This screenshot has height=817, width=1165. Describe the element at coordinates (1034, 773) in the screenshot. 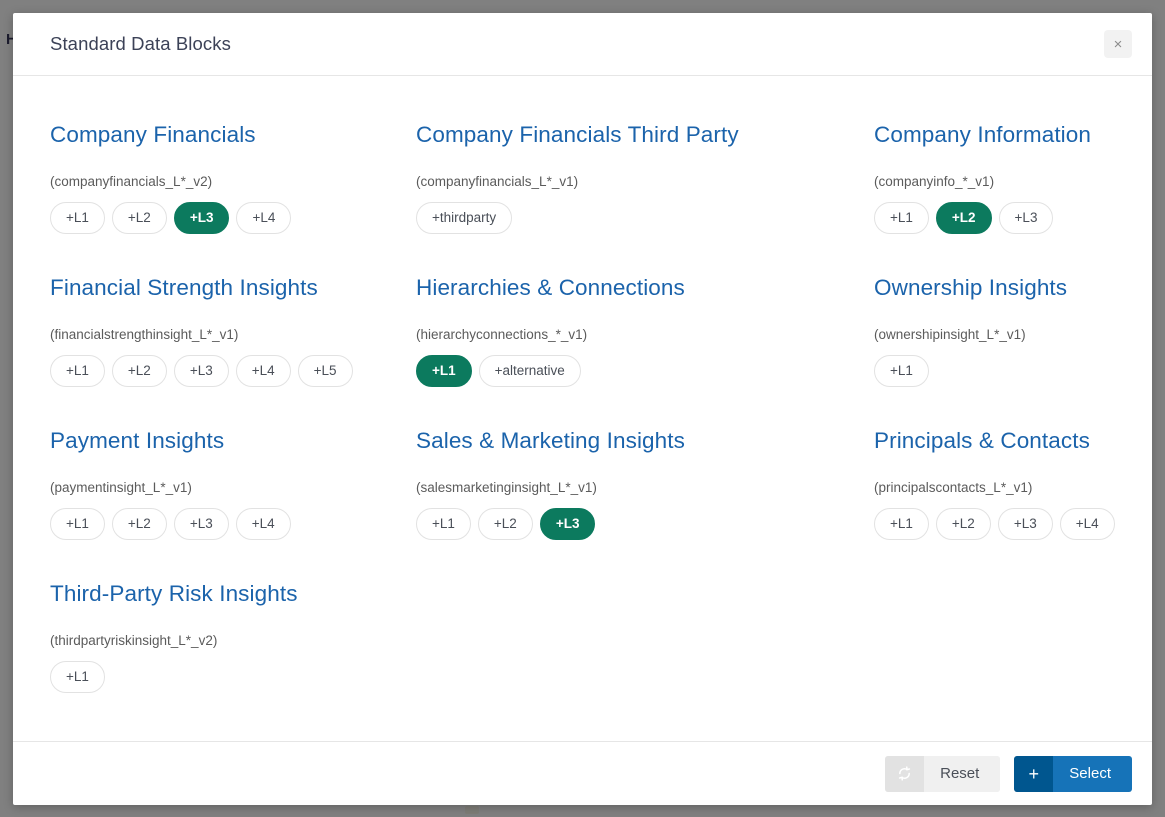

I see `plus-icon: +` at that location.